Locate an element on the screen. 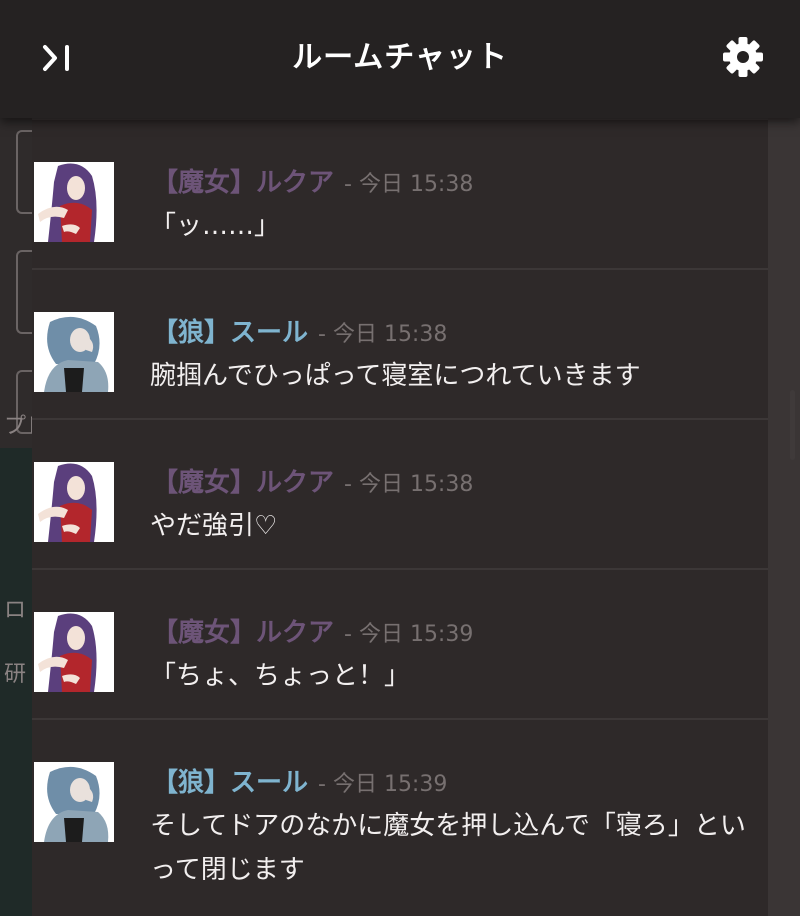  message-text: 腕掴んでひっぱって寝室につれていきます is located at coordinates (395, 376).